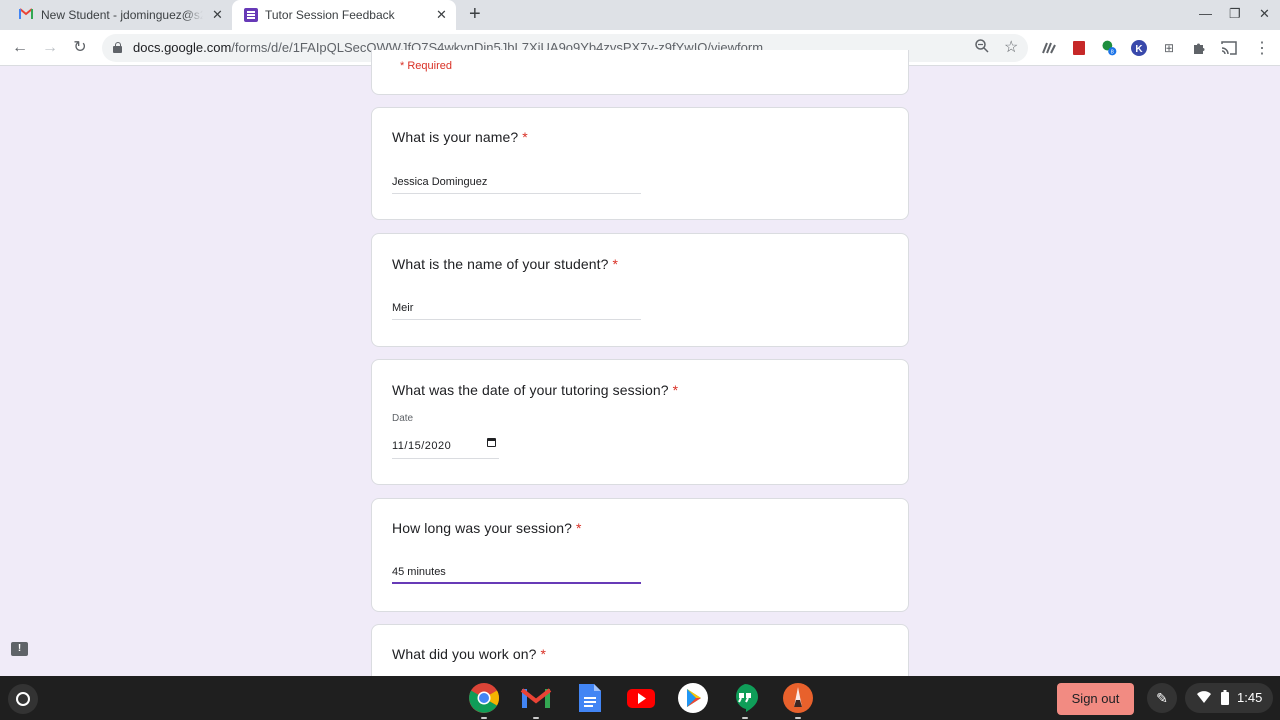 The height and width of the screenshot is (720, 1280). I want to click on question-title: What did you work on? *, so click(469, 654).